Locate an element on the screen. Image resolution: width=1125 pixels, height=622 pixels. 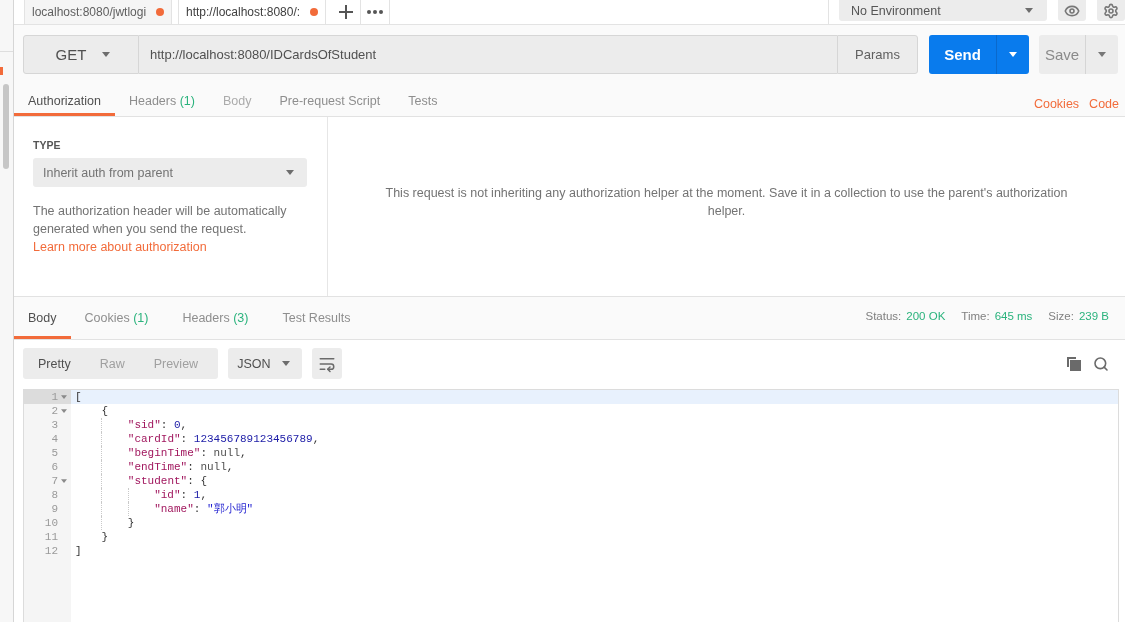
response-meta-label: Size: is located at coordinates (1061, 316).